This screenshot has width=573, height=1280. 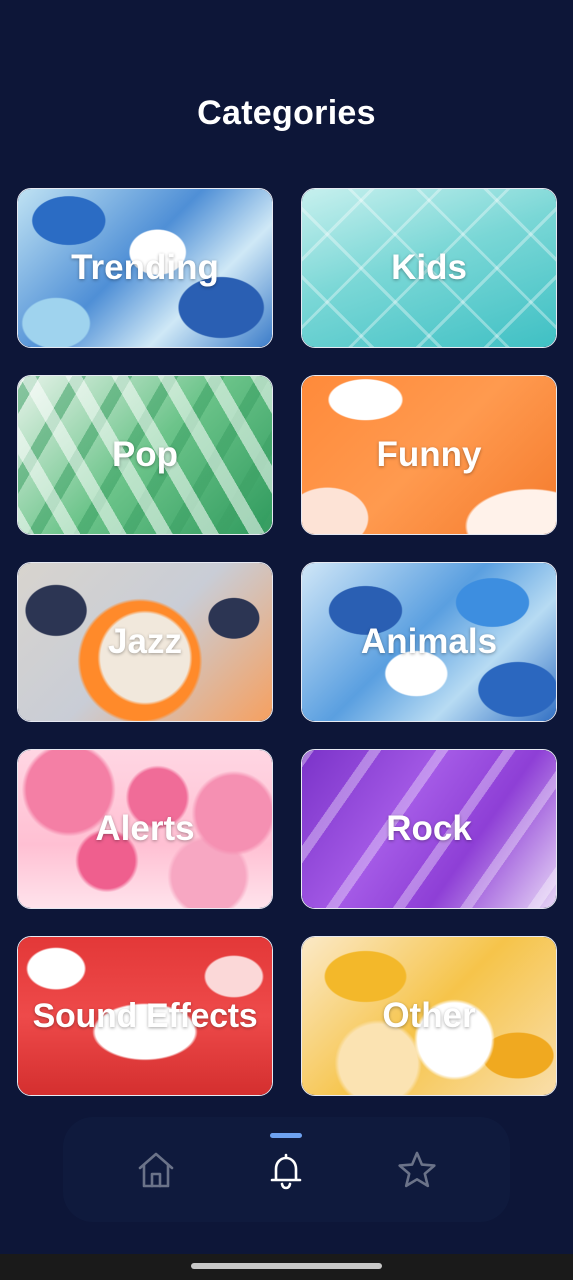 I want to click on category-label: Animals, so click(x=429, y=641).